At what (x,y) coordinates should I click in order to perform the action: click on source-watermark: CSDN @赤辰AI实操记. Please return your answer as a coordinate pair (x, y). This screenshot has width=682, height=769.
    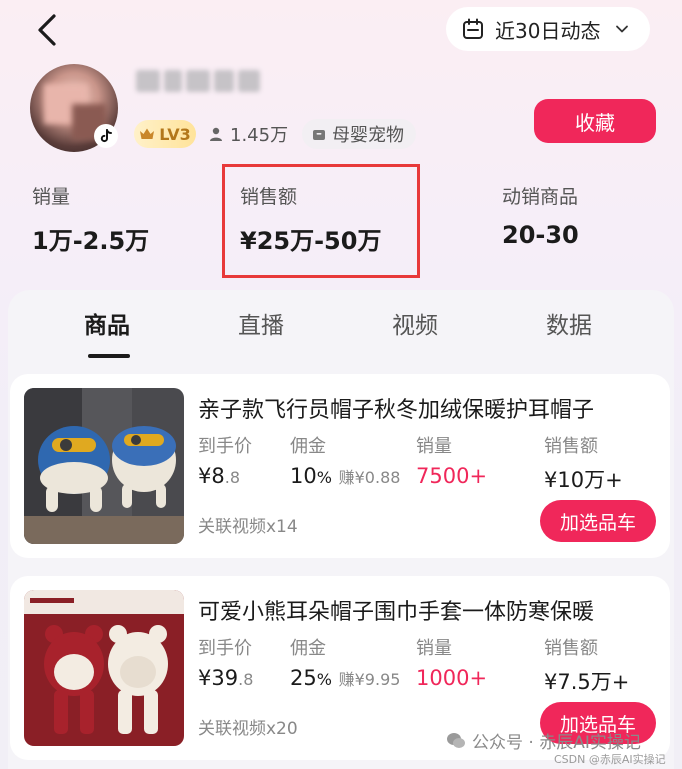
    Looking at the image, I should click on (610, 759).